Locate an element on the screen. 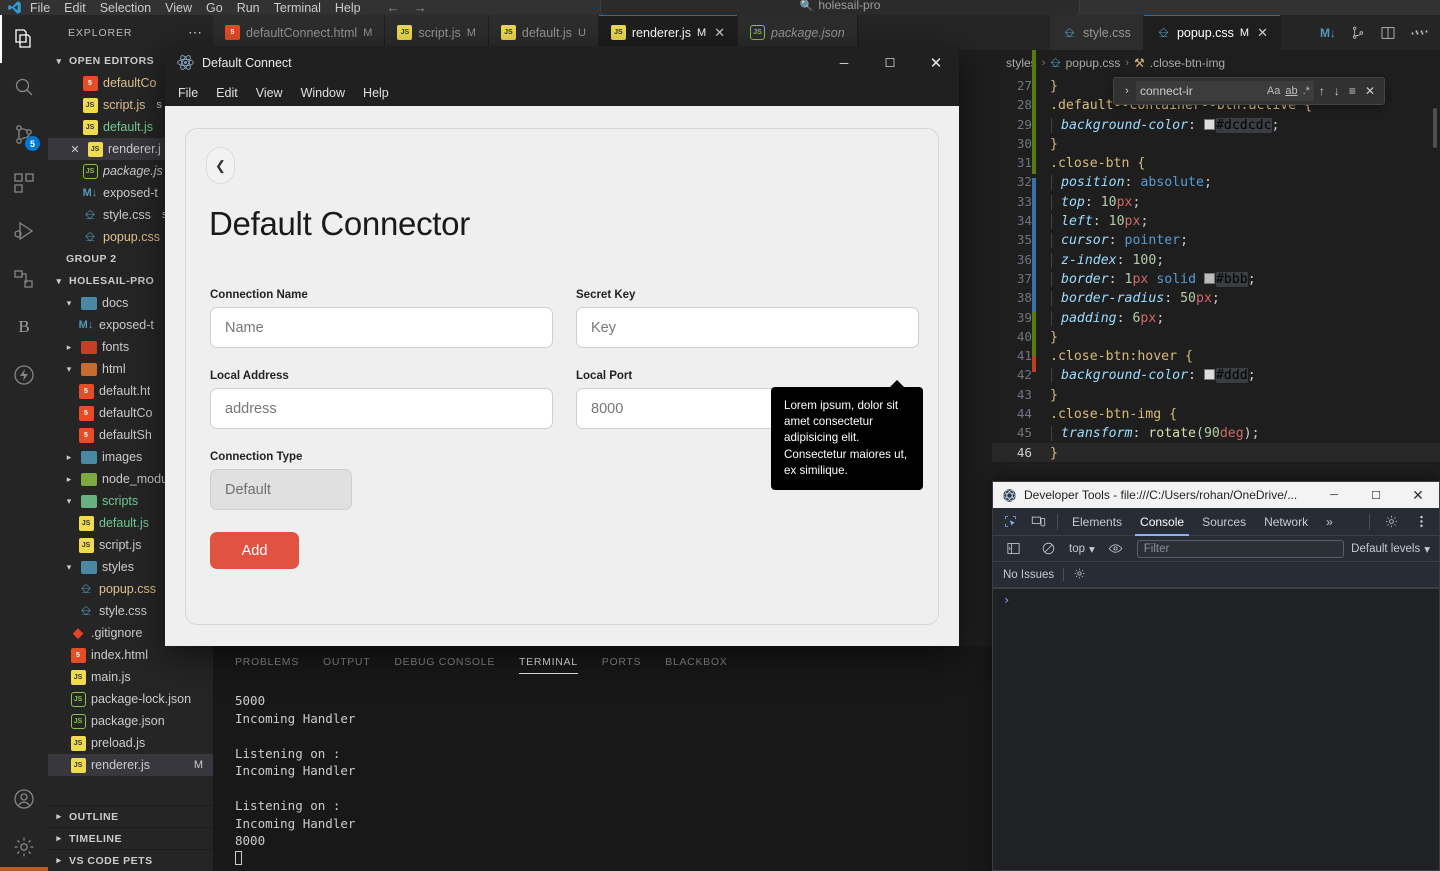 The width and height of the screenshot is (1440, 871). activity-run-debug is located at coordinates (24, 231).